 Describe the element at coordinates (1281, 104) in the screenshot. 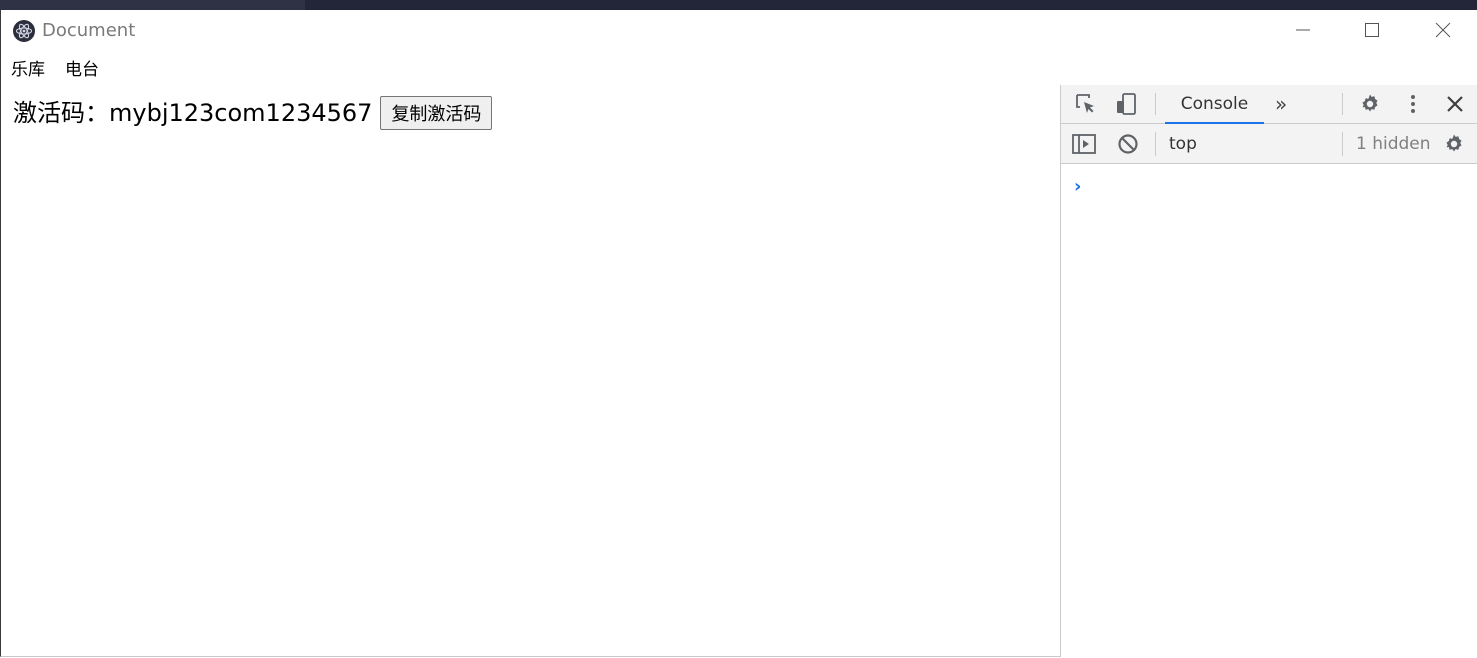

I see `more-tabs-chevron-icon: »` at that location.